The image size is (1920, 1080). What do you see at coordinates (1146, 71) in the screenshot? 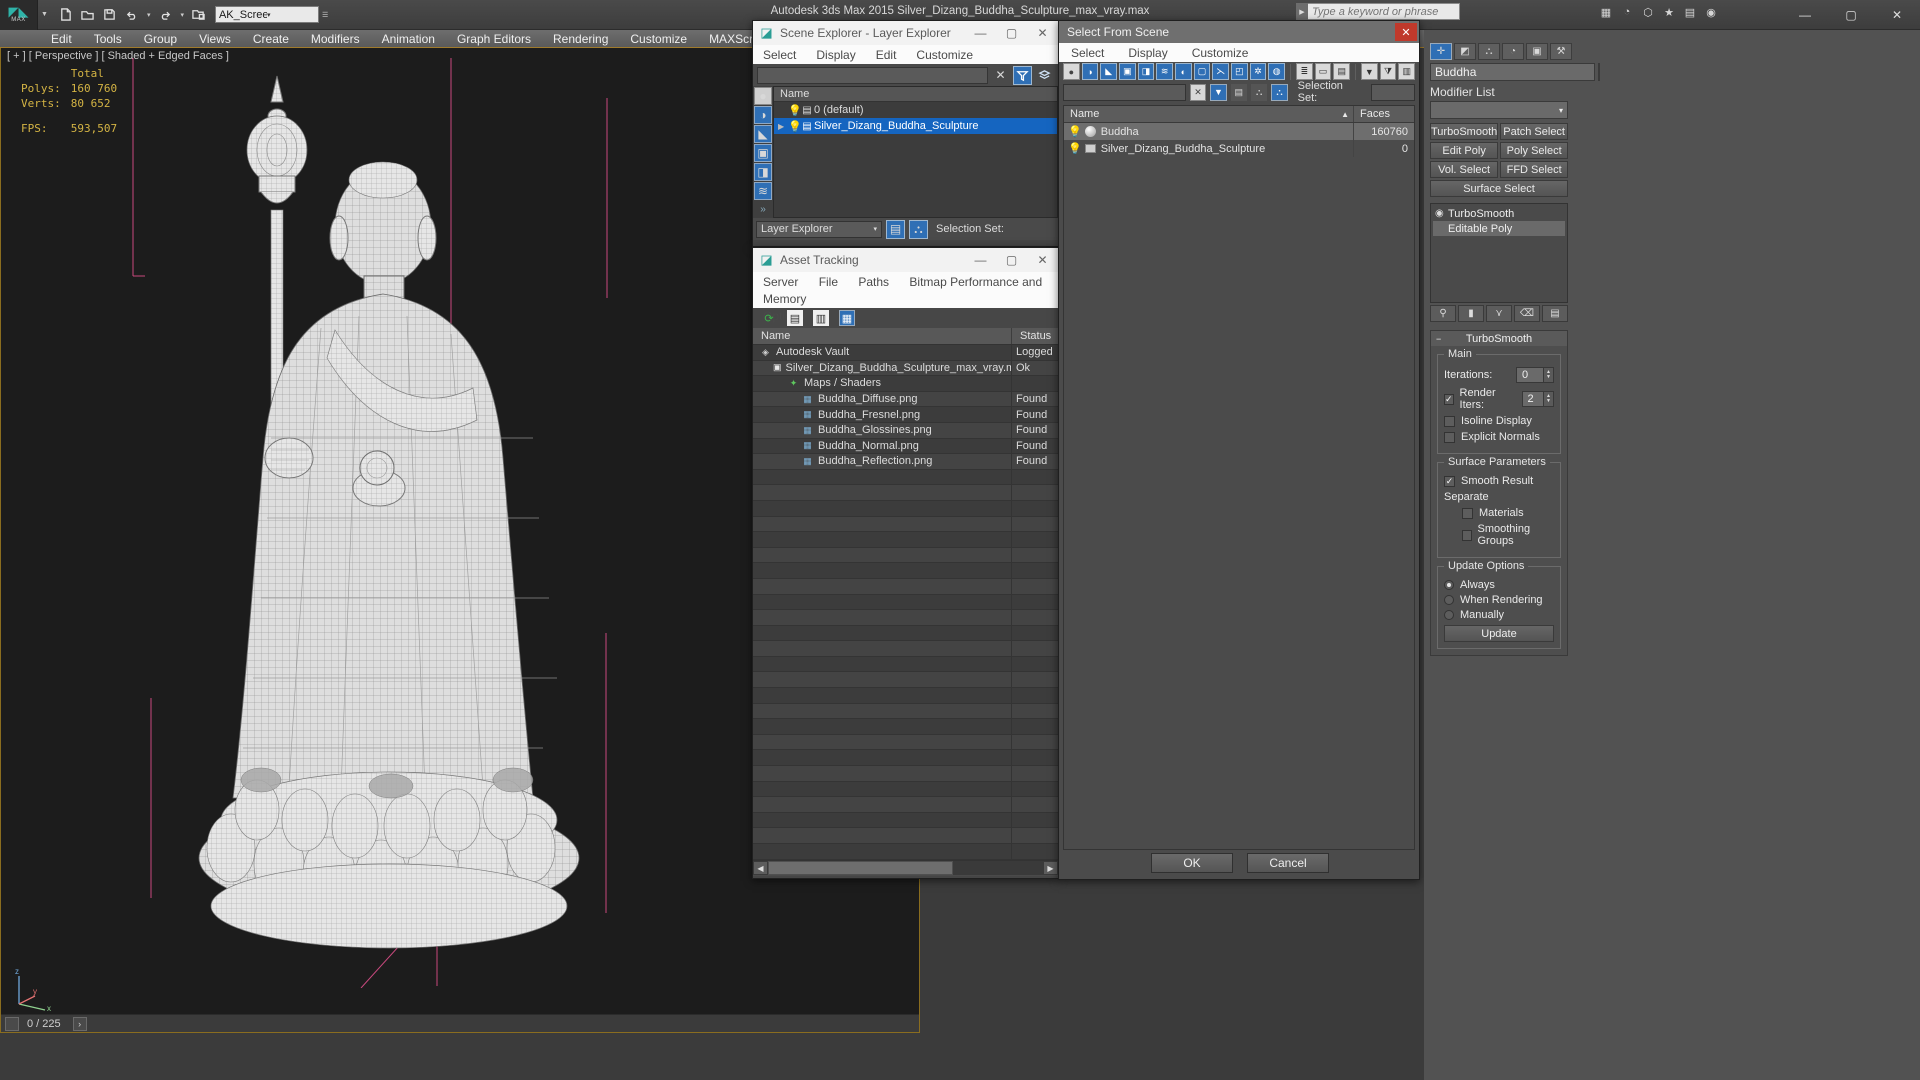
I see `filter-helpers-icon: ◨` at bounding box center [1146, 71].